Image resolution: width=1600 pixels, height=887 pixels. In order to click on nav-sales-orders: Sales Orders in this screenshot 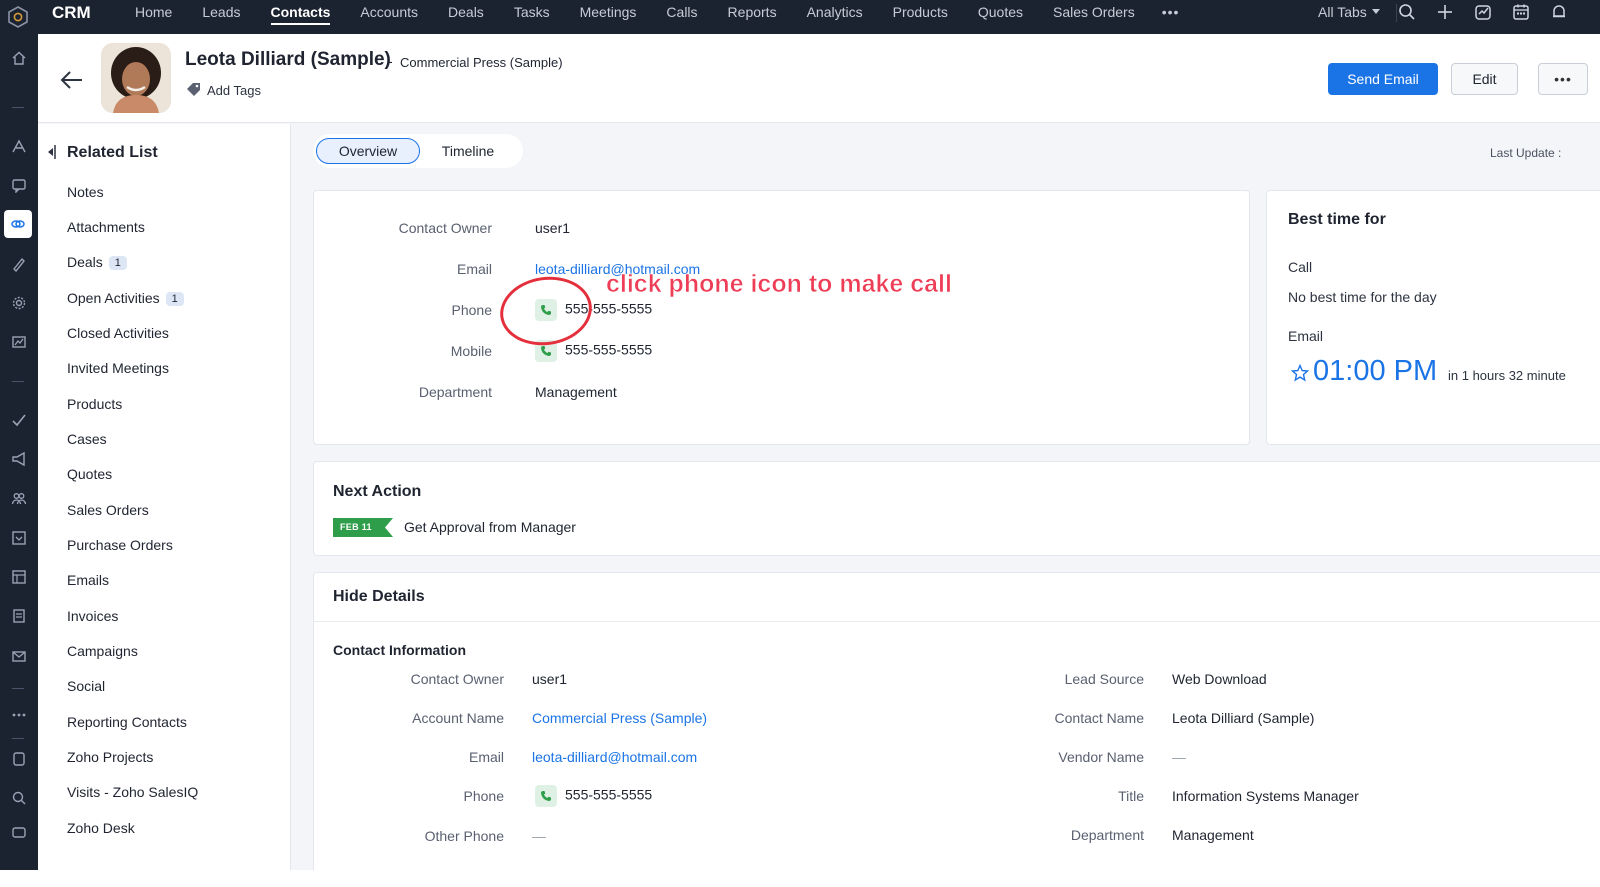, I will do `click(1094, 17)`.